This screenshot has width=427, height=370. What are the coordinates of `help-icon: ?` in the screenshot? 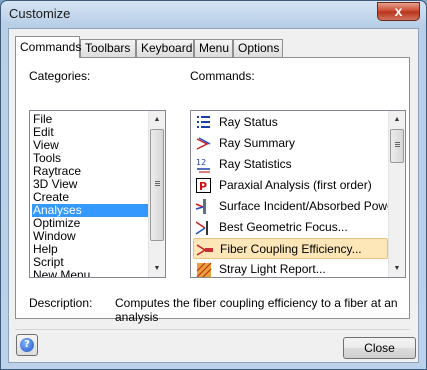 It's located at (27, 345).